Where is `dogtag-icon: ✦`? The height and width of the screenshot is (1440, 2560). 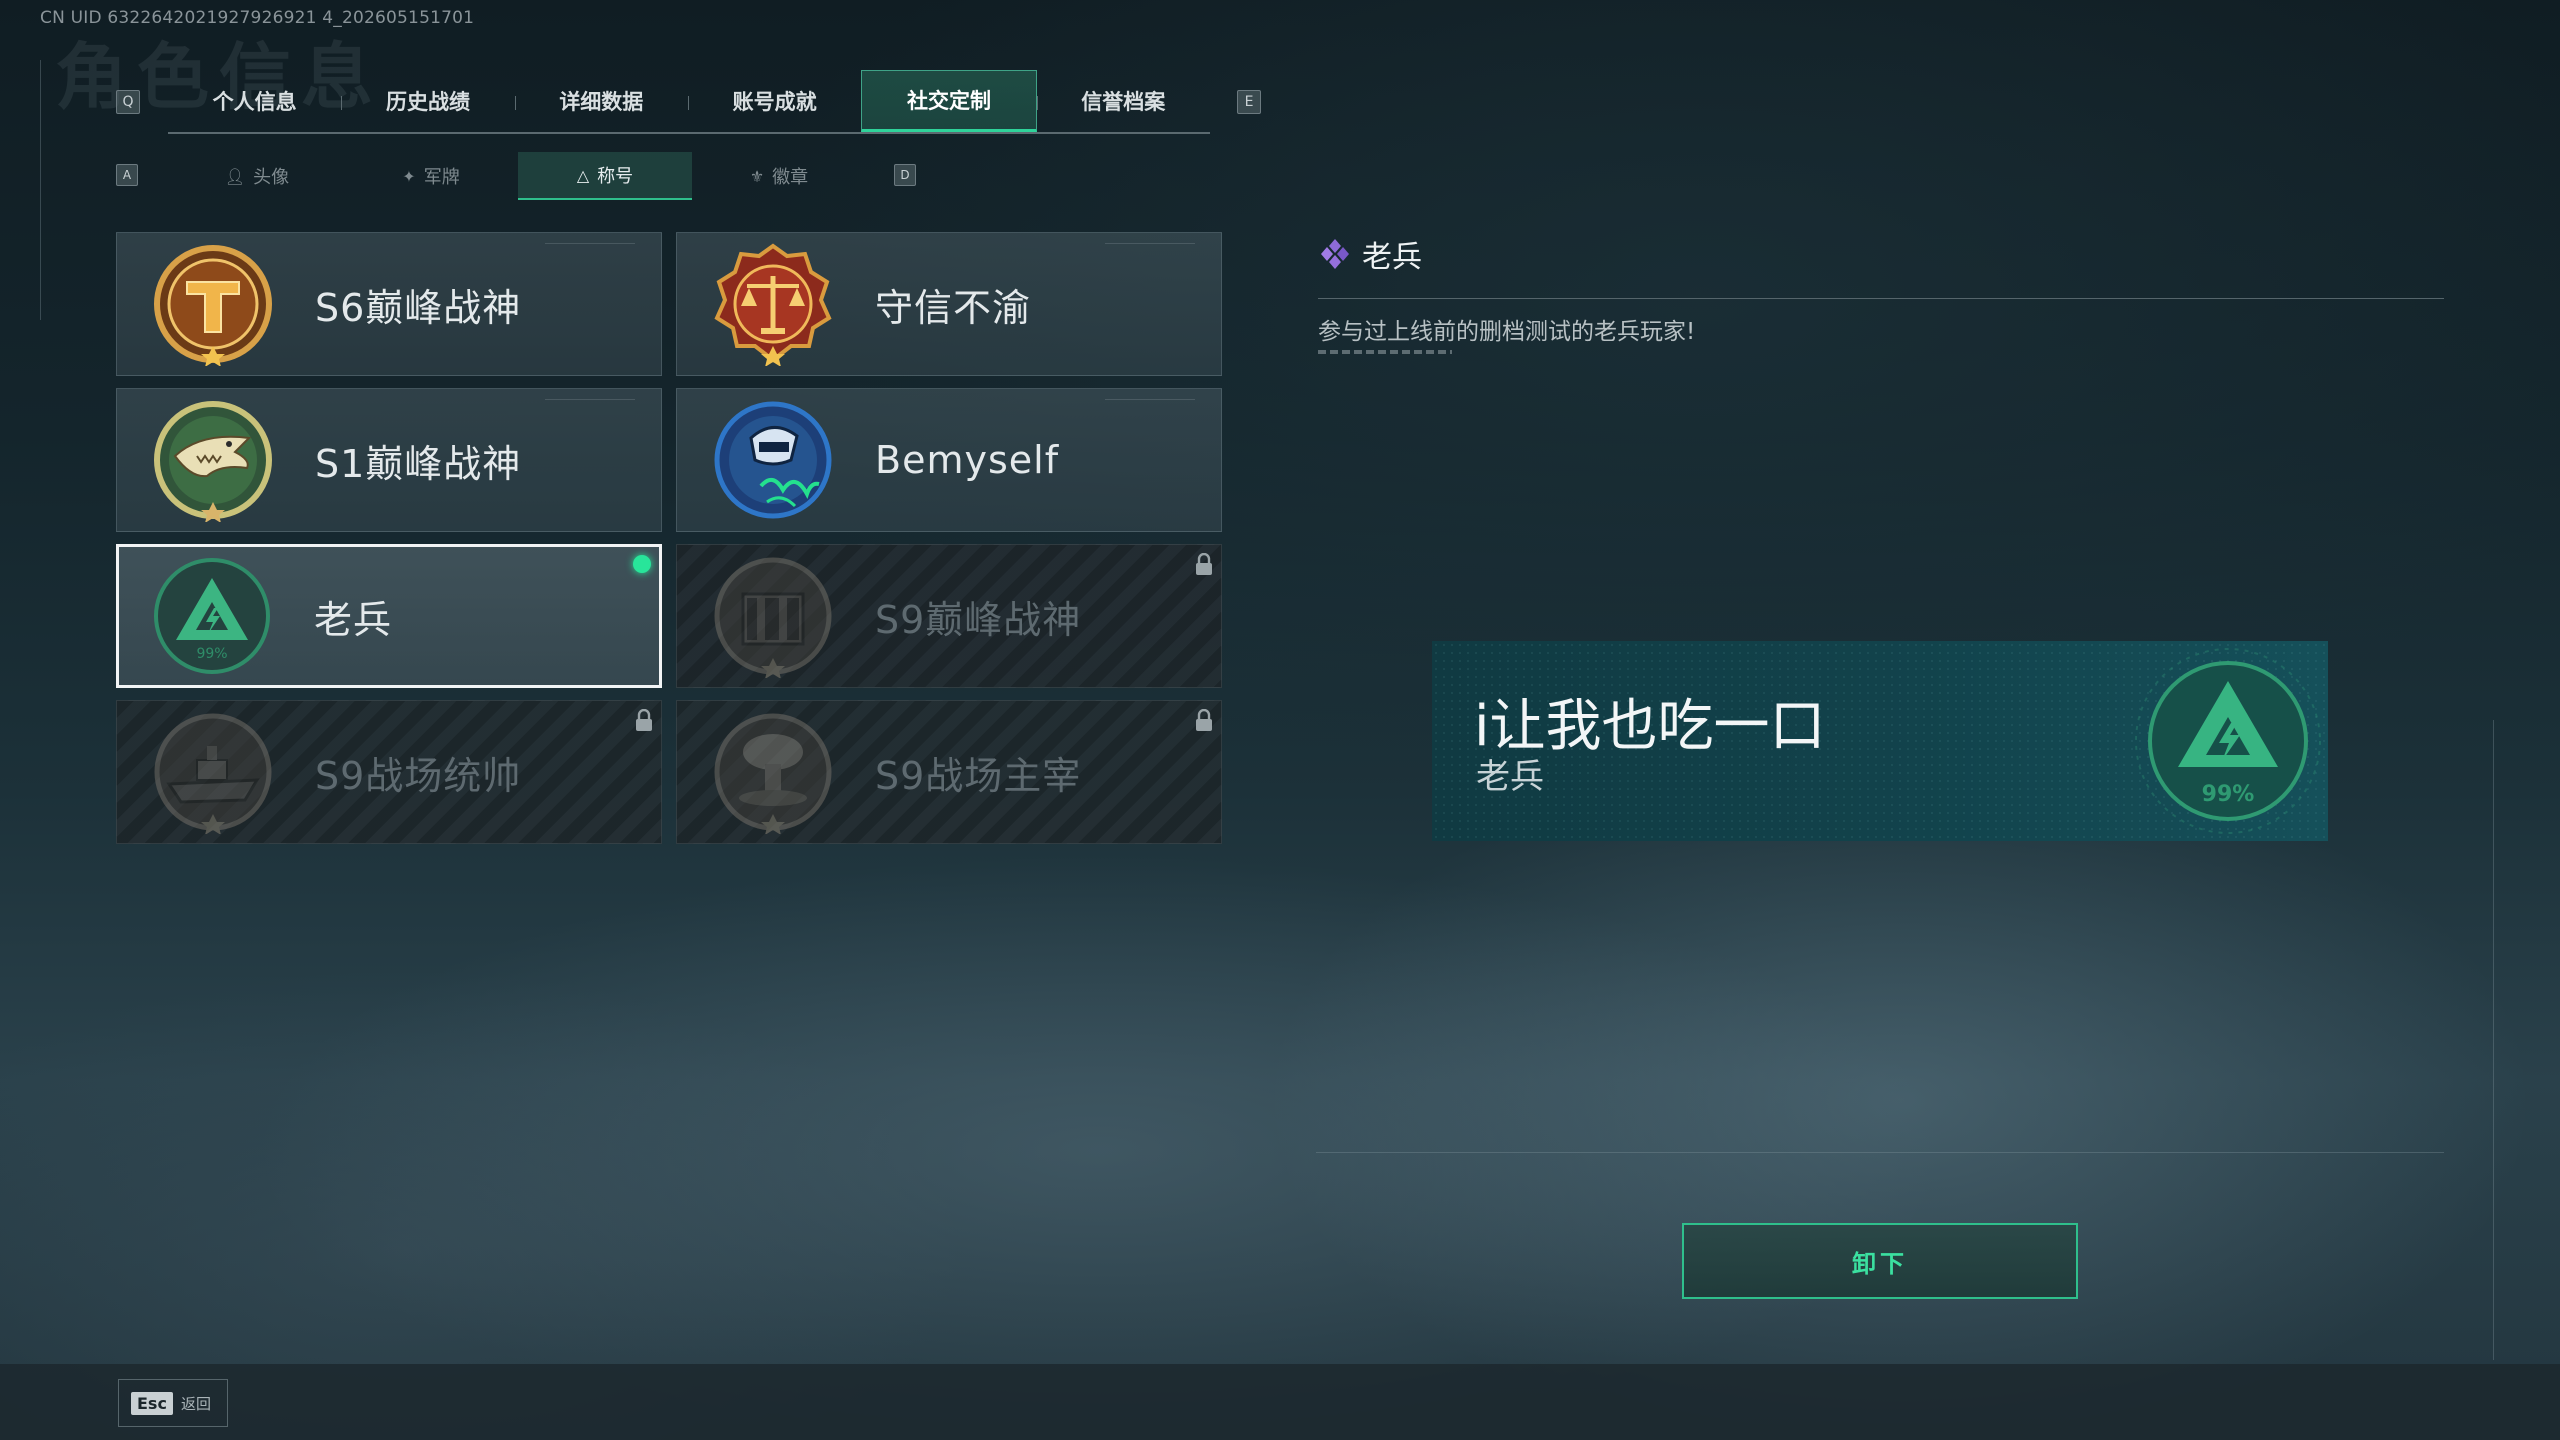
dogtag-icon: ✦ is located at coordinates (409, 176).